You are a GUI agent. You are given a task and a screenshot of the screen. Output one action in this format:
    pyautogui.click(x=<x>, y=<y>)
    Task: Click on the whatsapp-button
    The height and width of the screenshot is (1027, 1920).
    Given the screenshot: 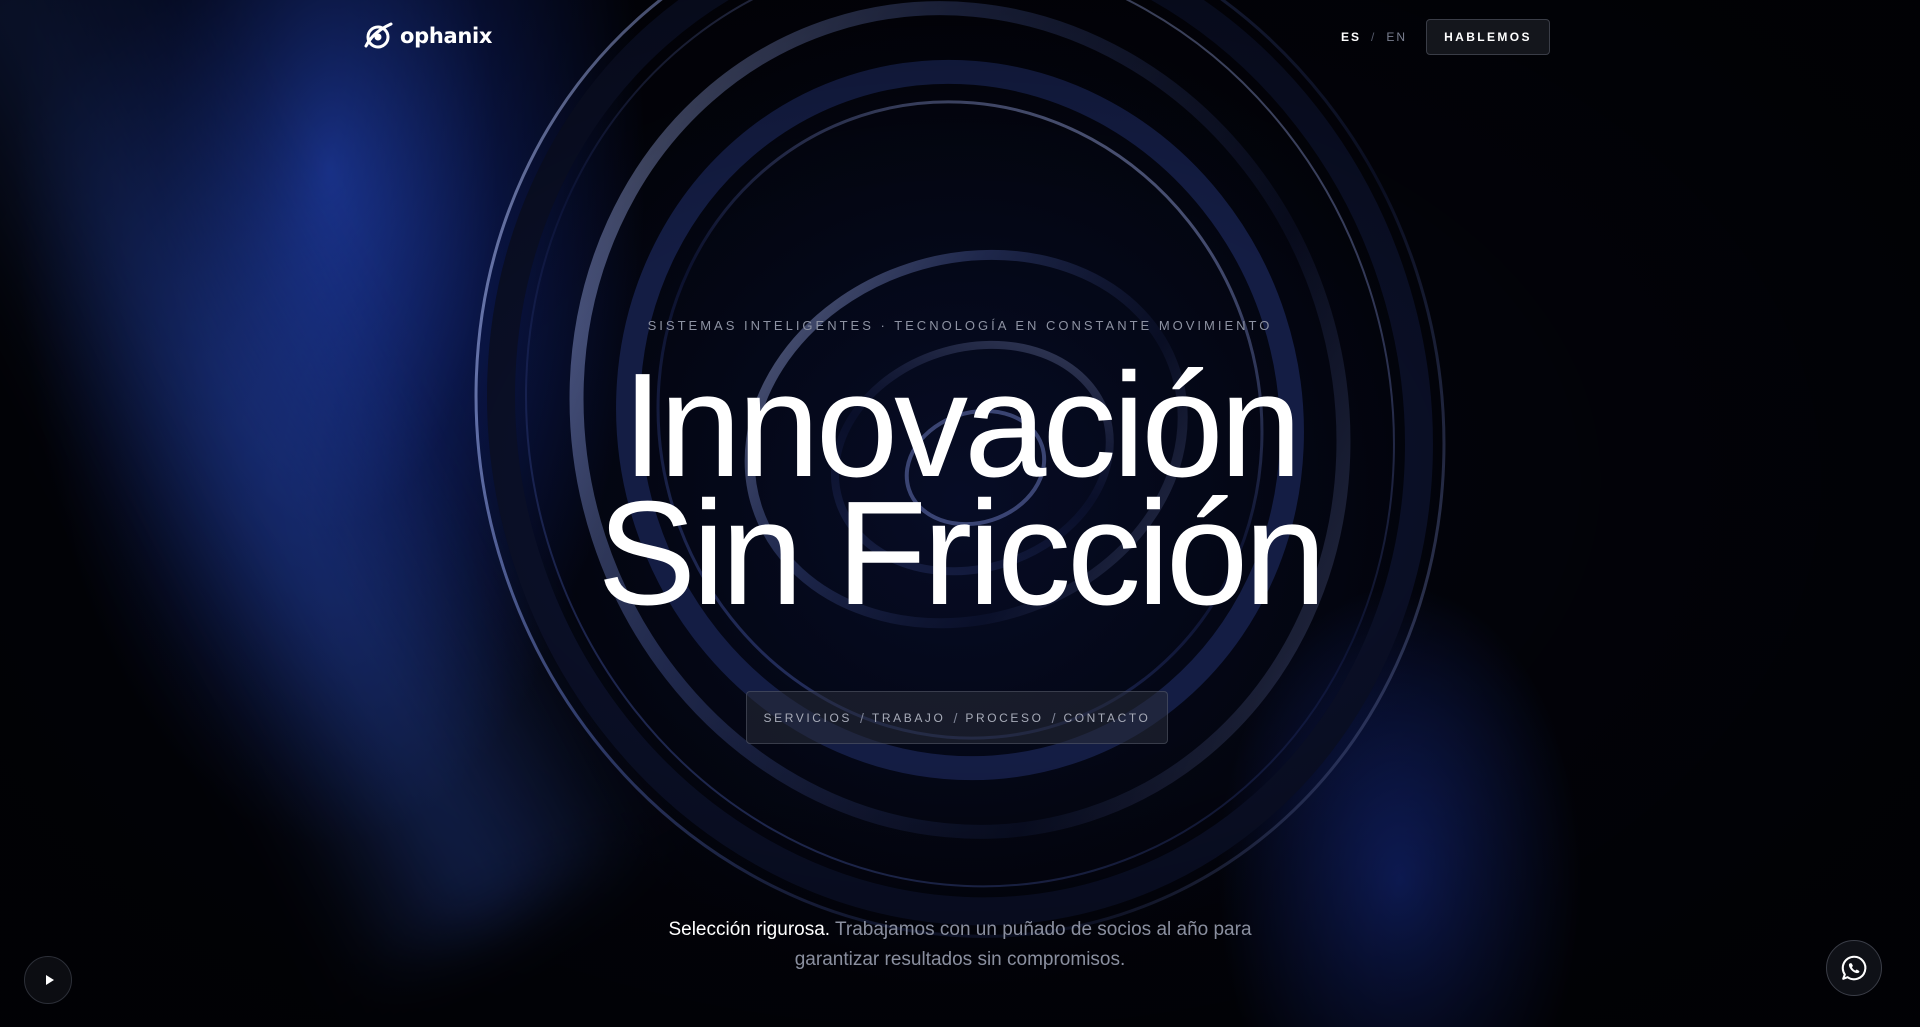 What is the action you would take?
    pyautogui.click(x=1854, y=968)
    